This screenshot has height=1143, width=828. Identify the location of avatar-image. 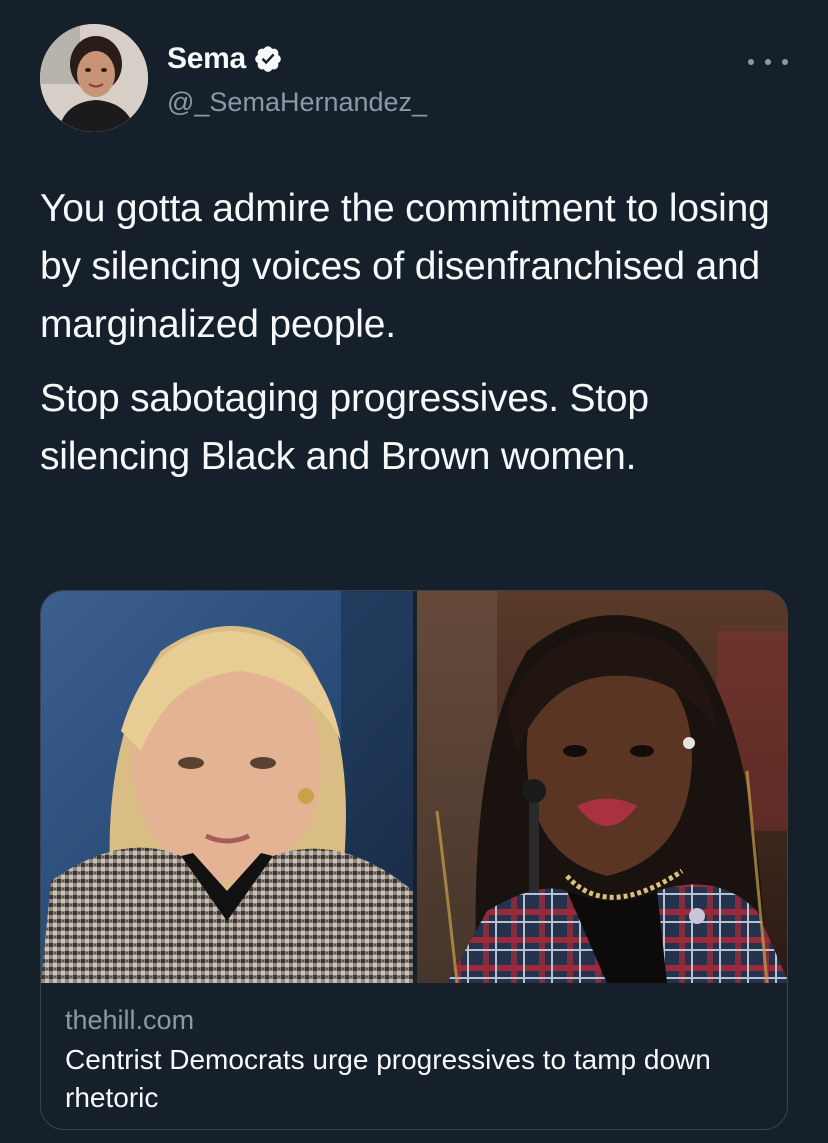
(94, 78).